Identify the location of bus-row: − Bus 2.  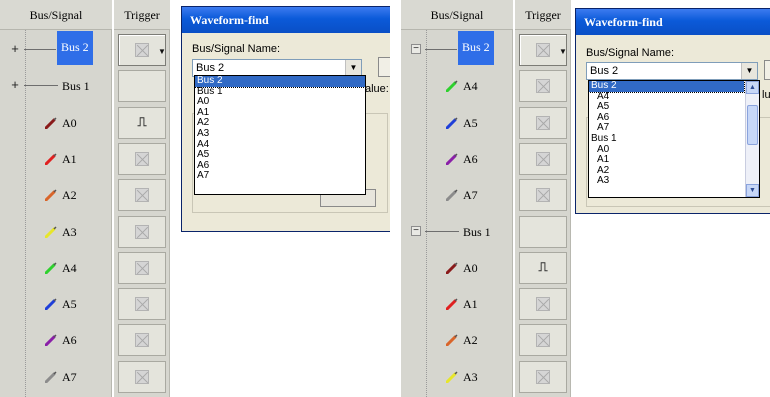
(457, 49).